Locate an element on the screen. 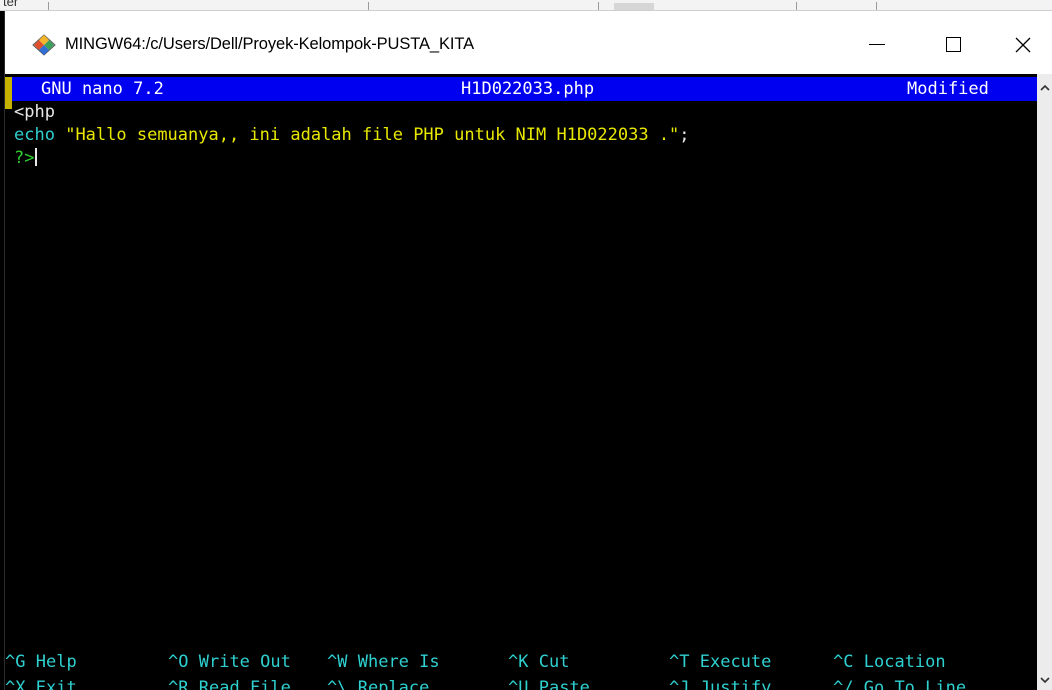 This screenshot has width=1052, height=690. text-cursor is located at coordinates (36, 157).